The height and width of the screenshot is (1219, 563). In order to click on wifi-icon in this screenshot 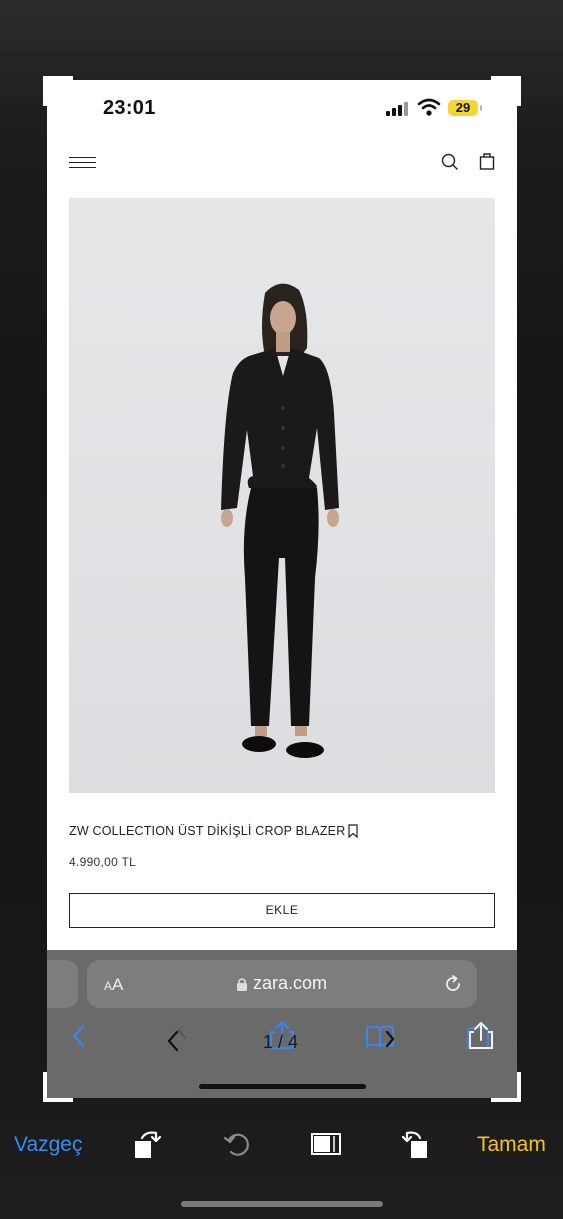, I will do `click(429, 107)`.